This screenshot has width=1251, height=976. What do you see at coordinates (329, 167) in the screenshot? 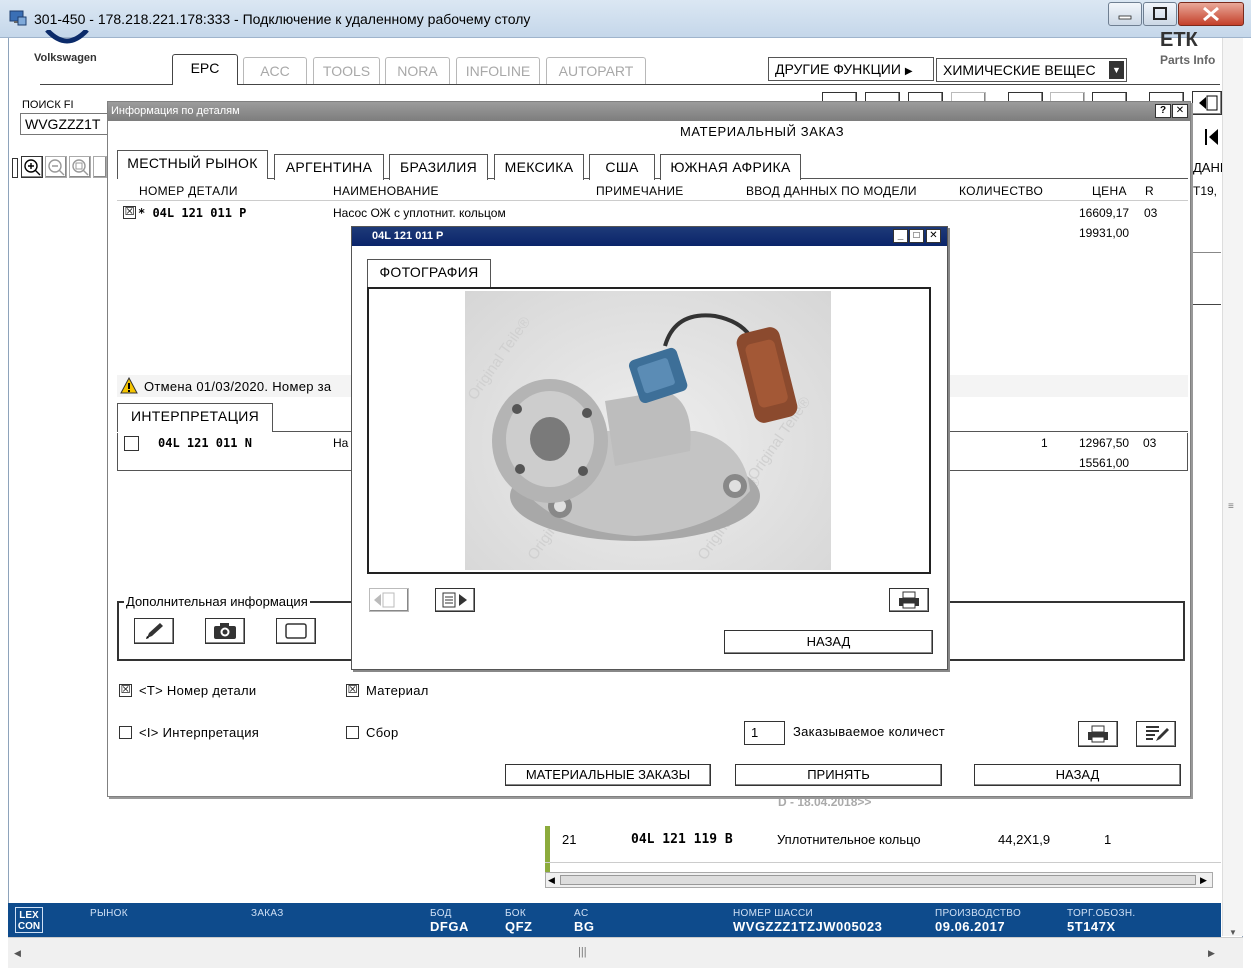
I see `tab-argentina: АРГЕНТИНА` at bounding box center [329, 167].